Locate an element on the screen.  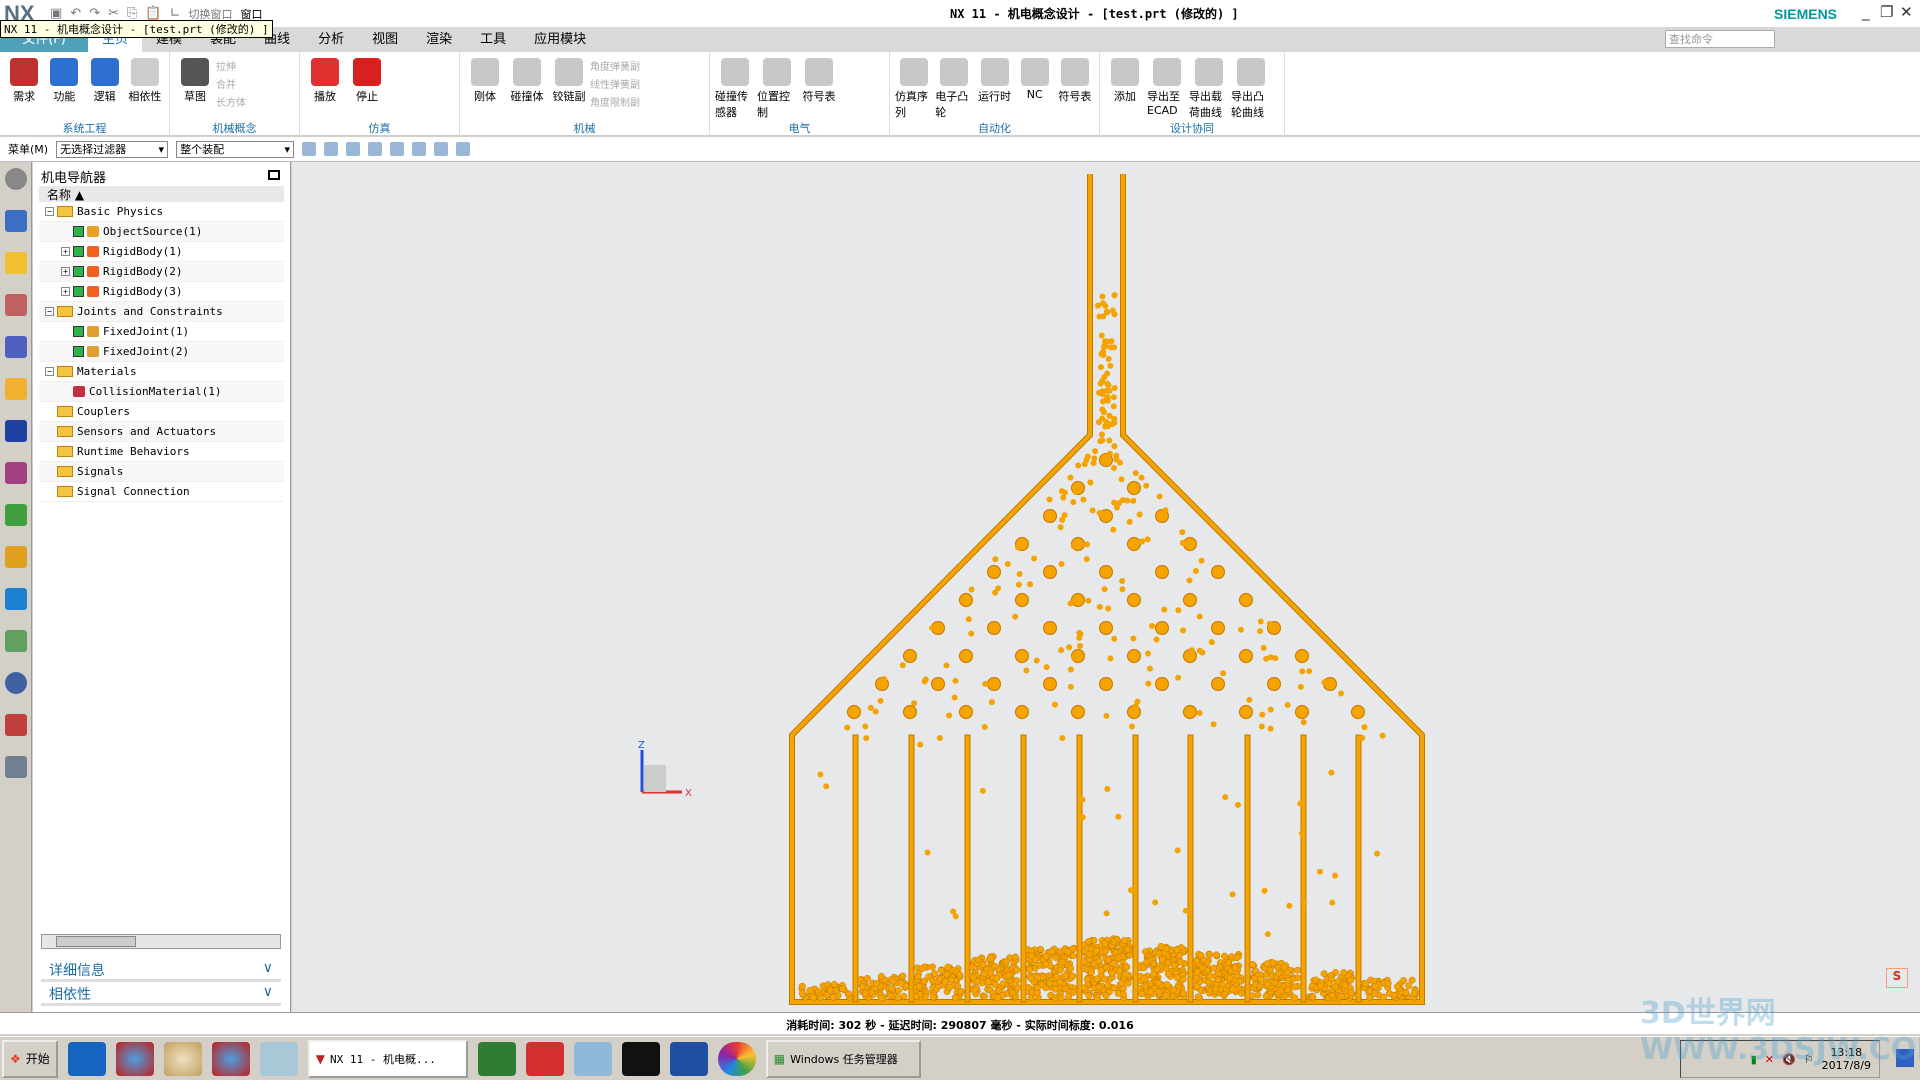
command-search-input: 查找命令 is located at coordinates (1720, 39).